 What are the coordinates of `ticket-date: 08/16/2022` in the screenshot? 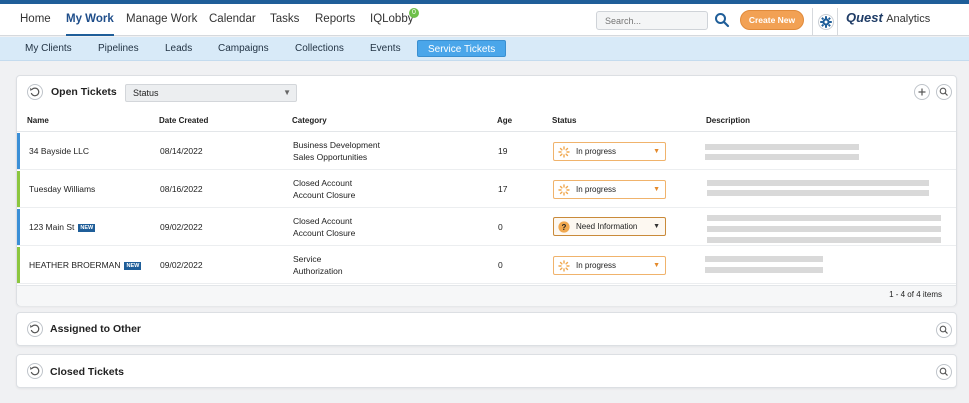 It's located at (181, 189).